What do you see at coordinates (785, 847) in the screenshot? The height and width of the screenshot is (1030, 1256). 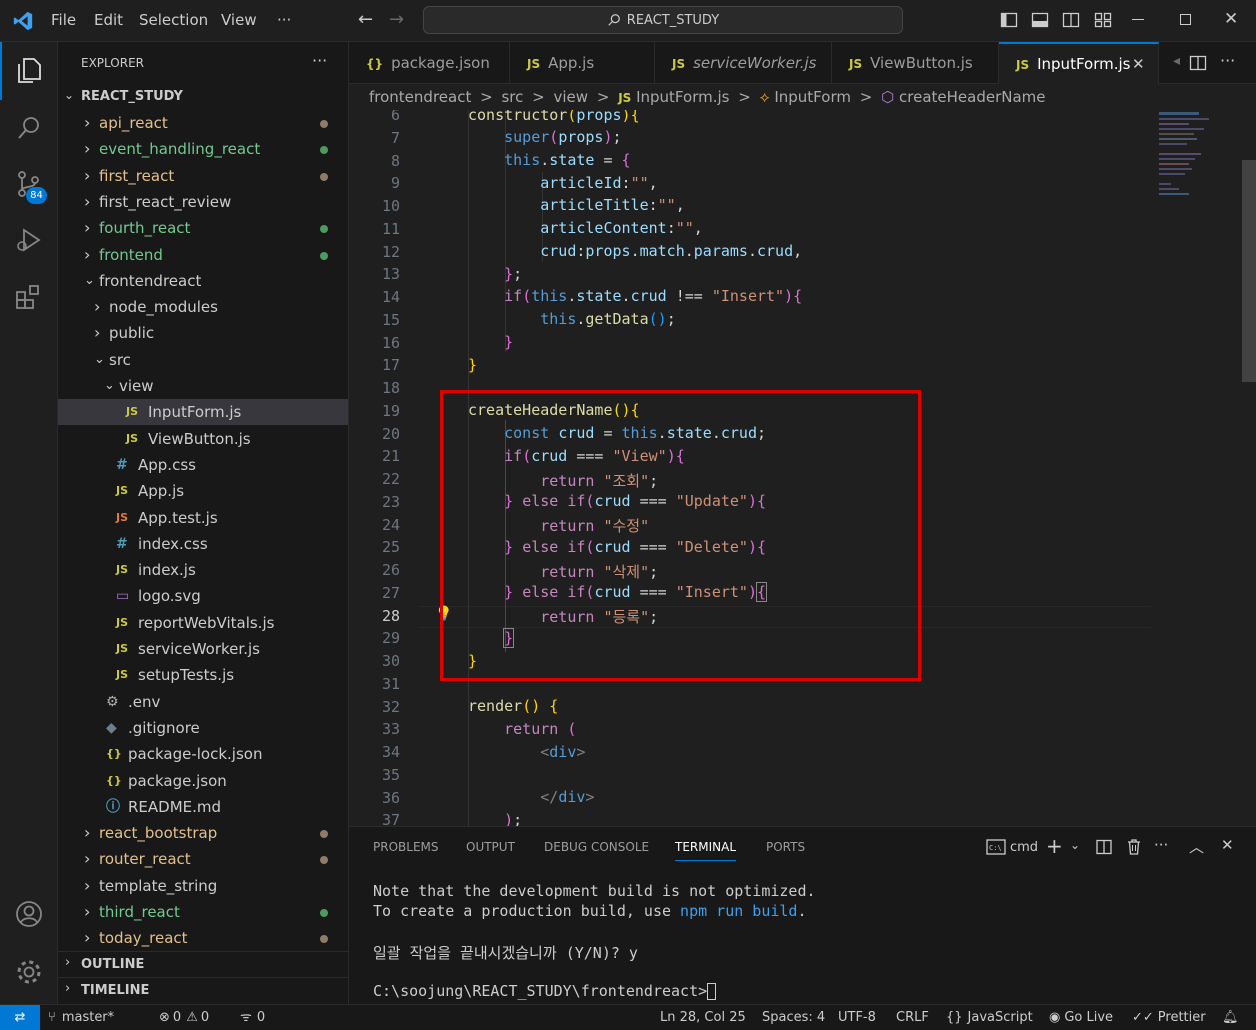 I see `tab-ports: PORTS` at bounding box center [785, 847].